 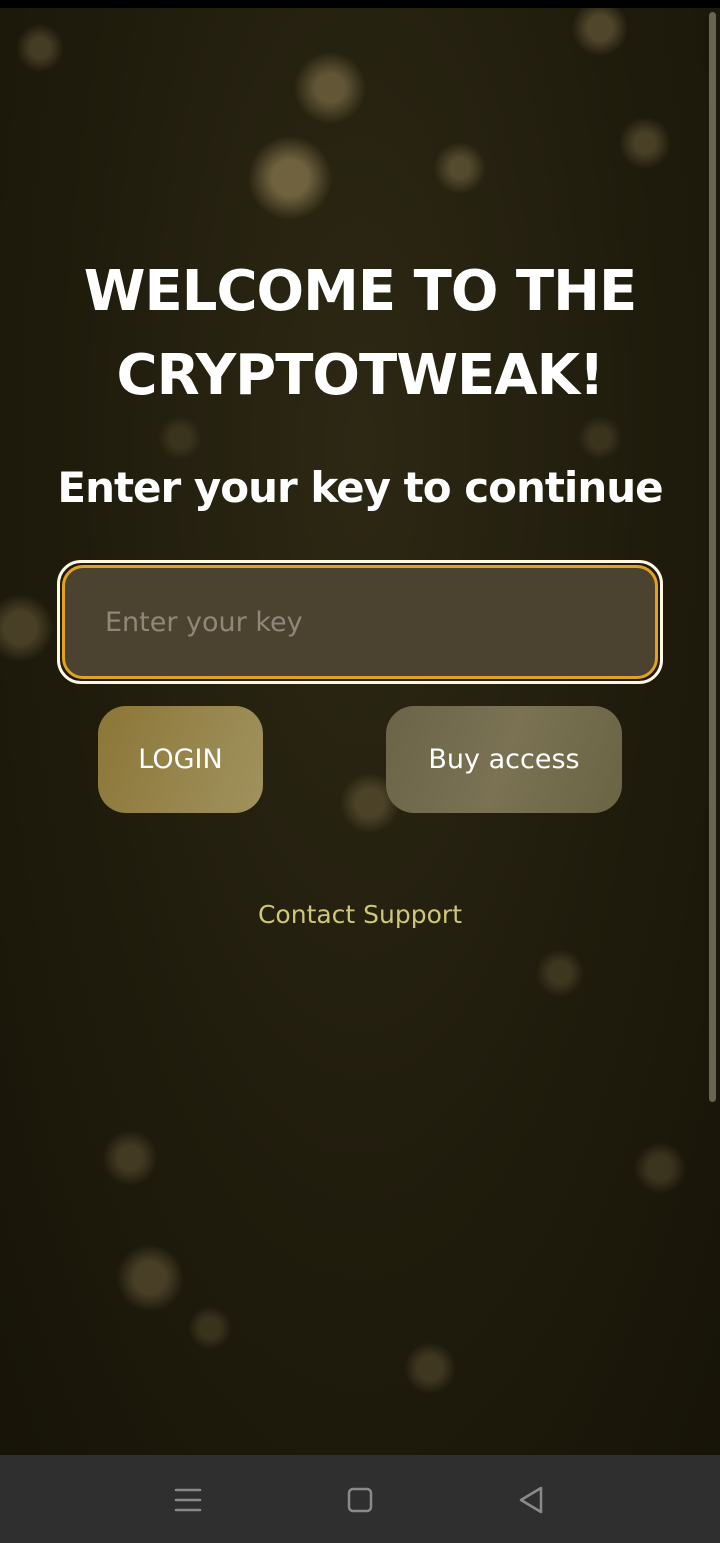 What do you see at coordinates (712, 557) in the screenshot?
I see `scrollbar` at bounding box center [712, 557].